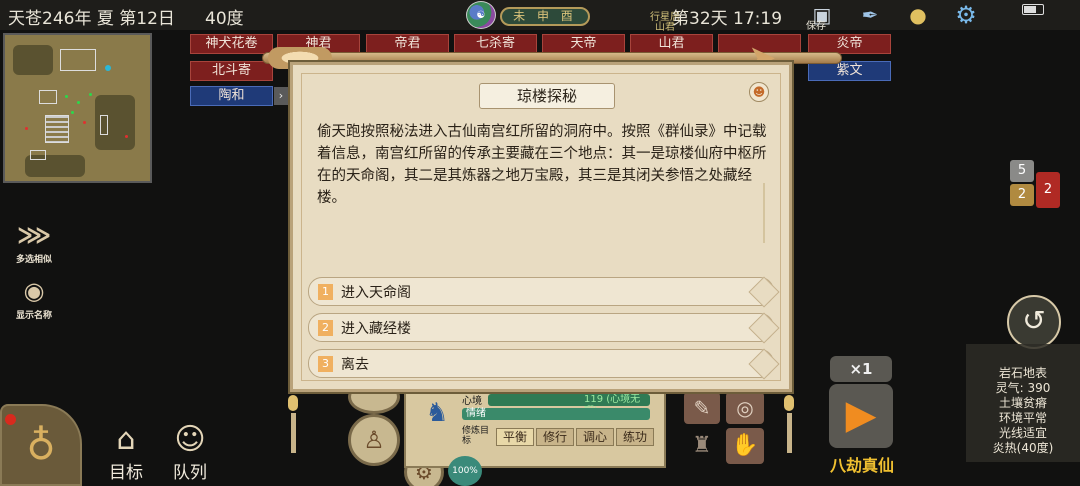 The width and height of the screenshot is (1080, 486). What do you see at coordinates (555, 437) in the screenshot?
I see `mode-button-practice: 修行` at bounding box center [555, 437].